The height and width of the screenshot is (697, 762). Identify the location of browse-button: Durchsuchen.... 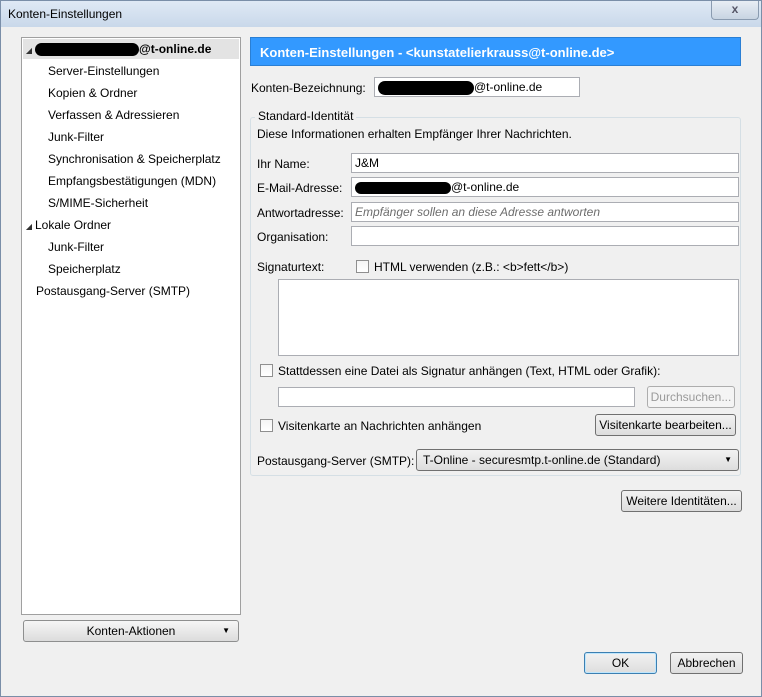
(691, 397).